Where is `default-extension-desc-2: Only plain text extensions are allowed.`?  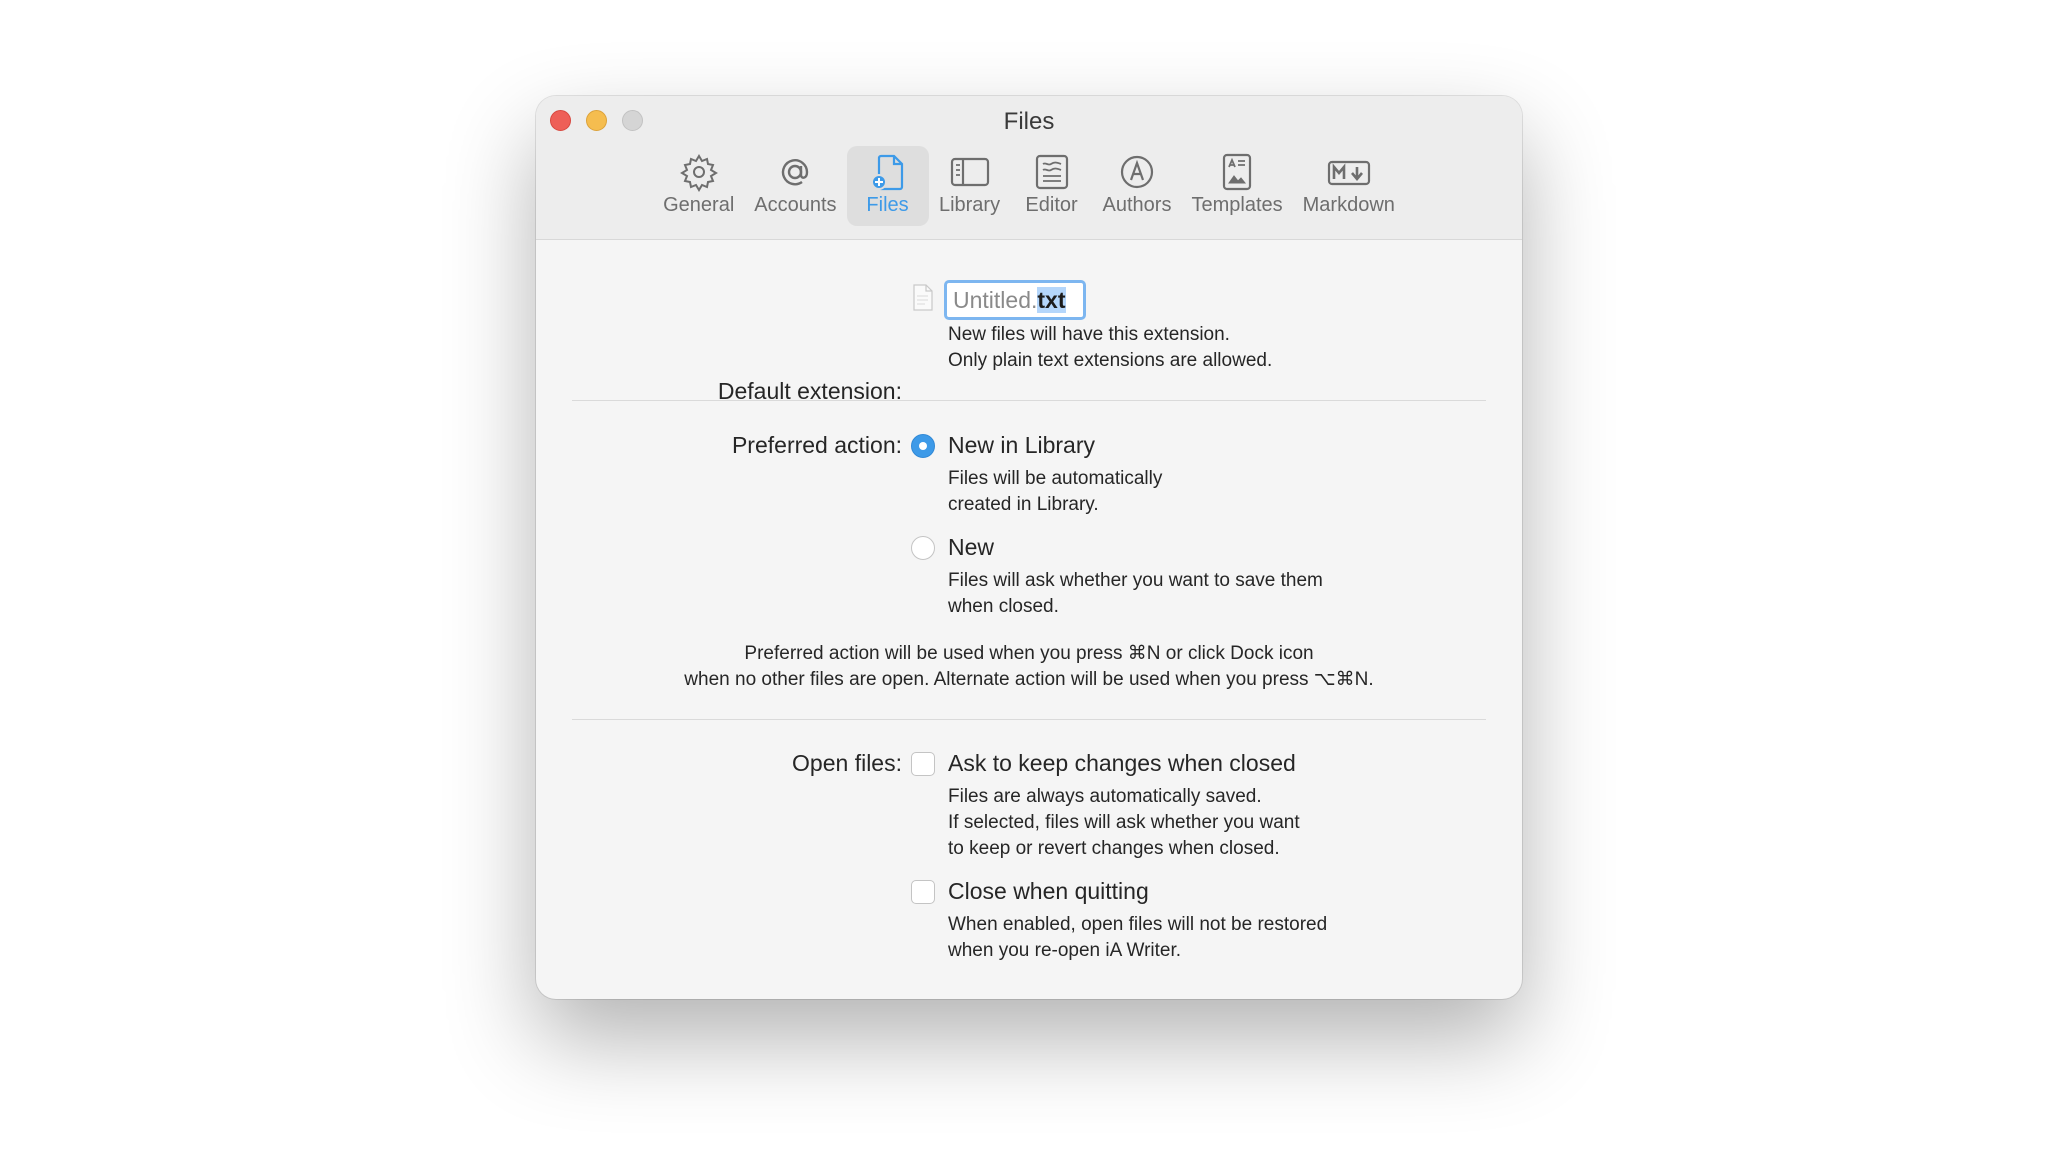
default-extension-desc-2: Only plain text extensions are allowed. is located at coordinates (1110, 360).